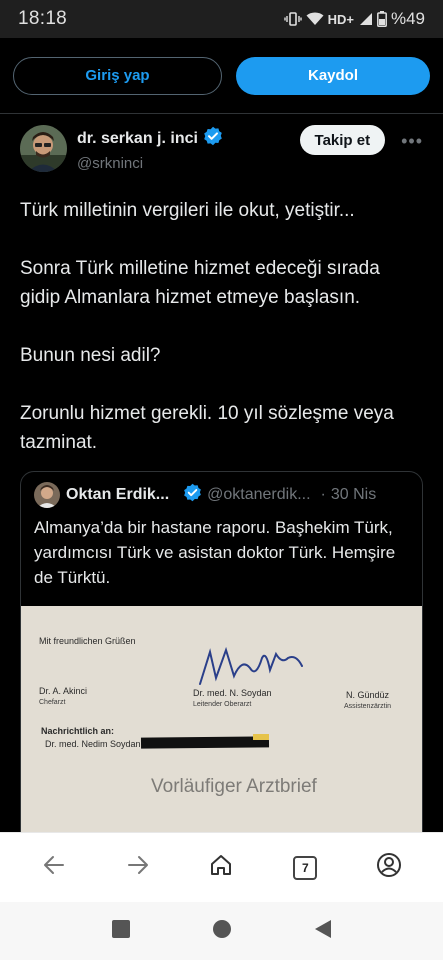  I want to click on doc-cc-label: Nachrichtlich an:, so click(78, 731).